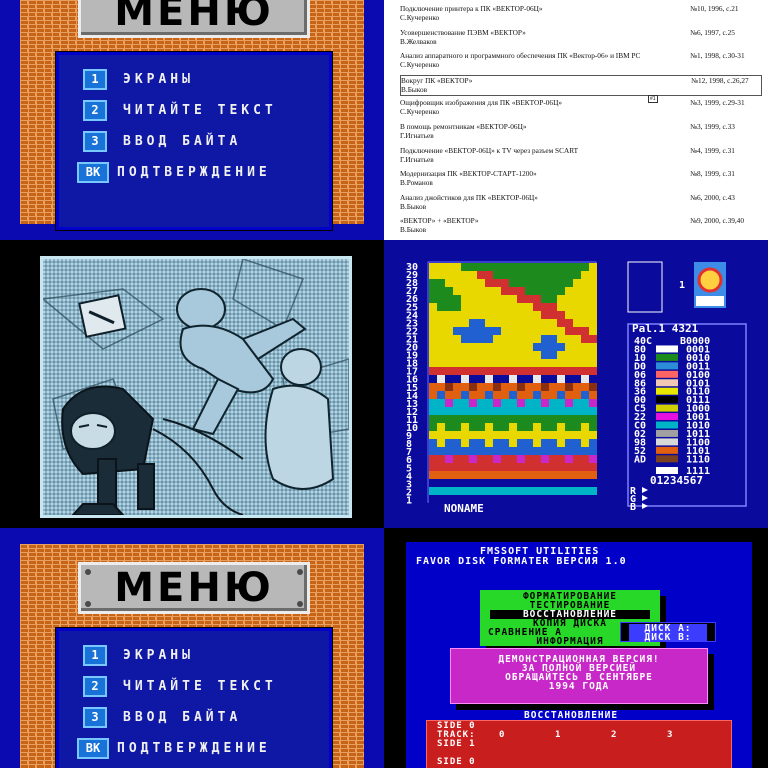  What do you see at coordinates (95, 717) in the screenshot?
I see `key-3: 3` at bounding box center [95, 717].